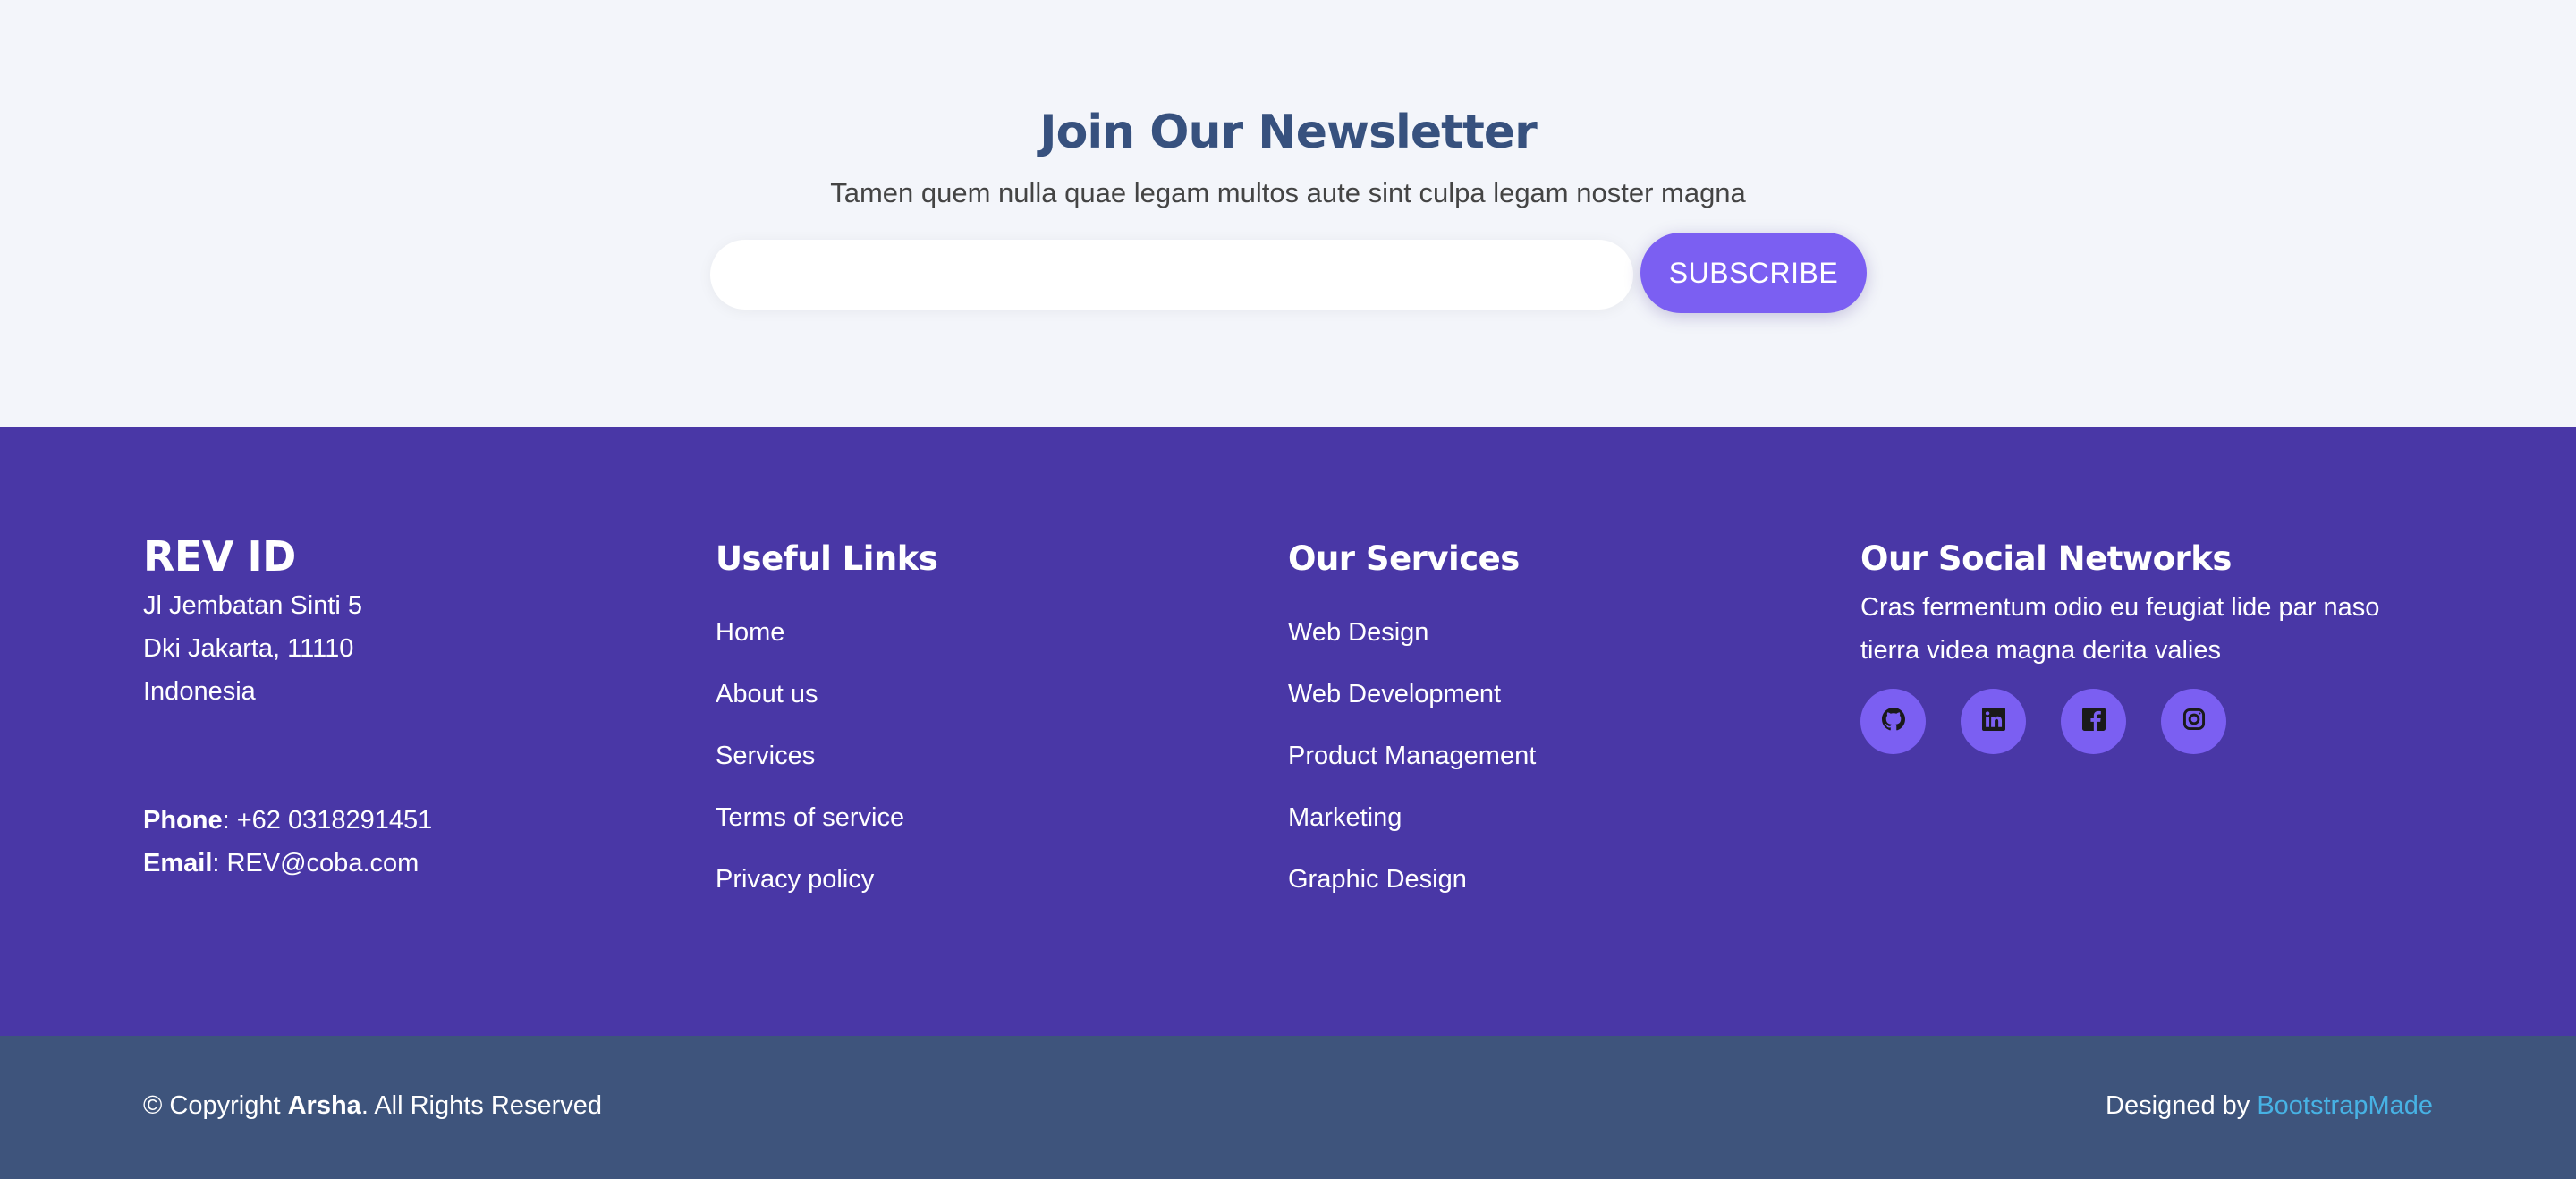 The width and height of the screenshot is (2576, 1179). I want to click on github-icon, so click(1893, 721).